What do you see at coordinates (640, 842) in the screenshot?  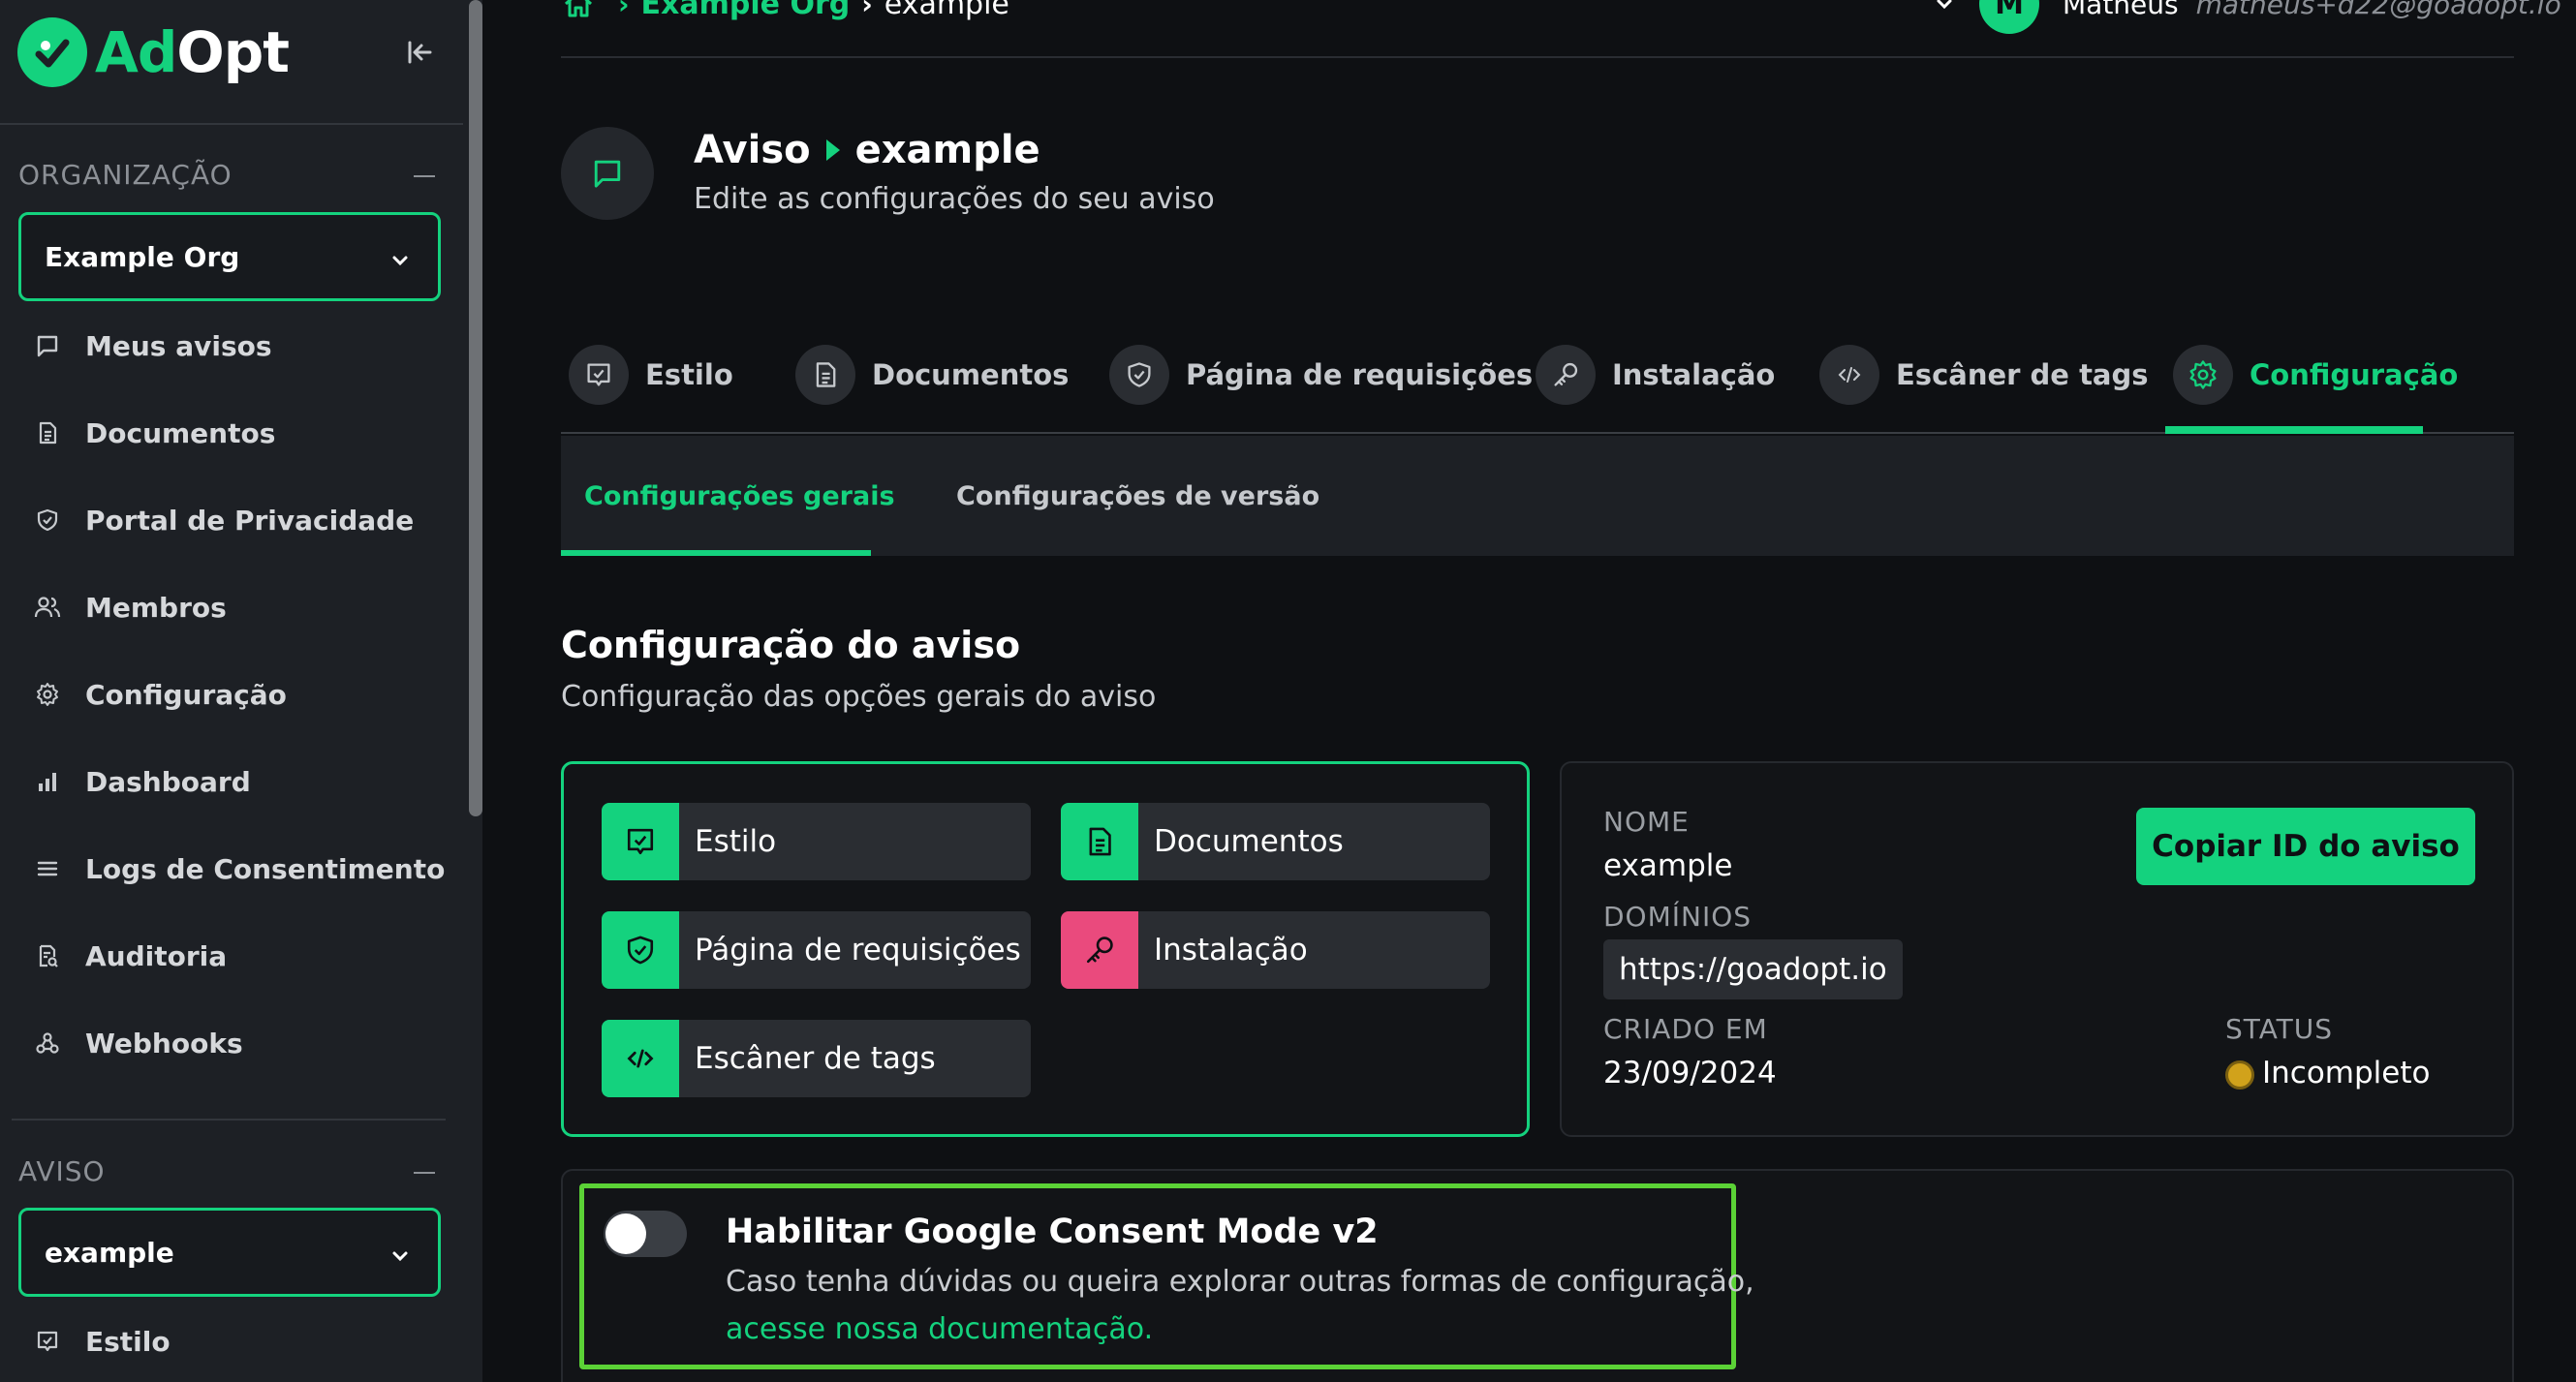 I see `style-icon` at bounding box center [640, 842].